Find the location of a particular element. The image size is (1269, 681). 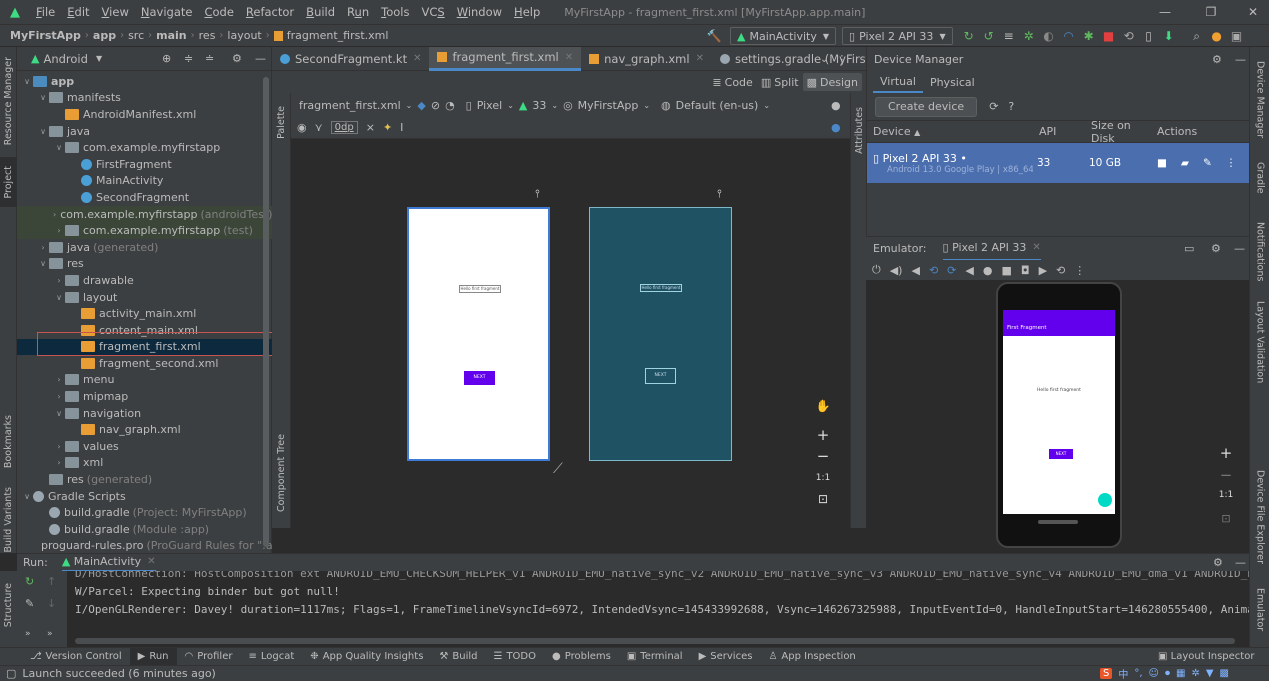

account-icon: ▣ is located at coordinates (1237, 36).